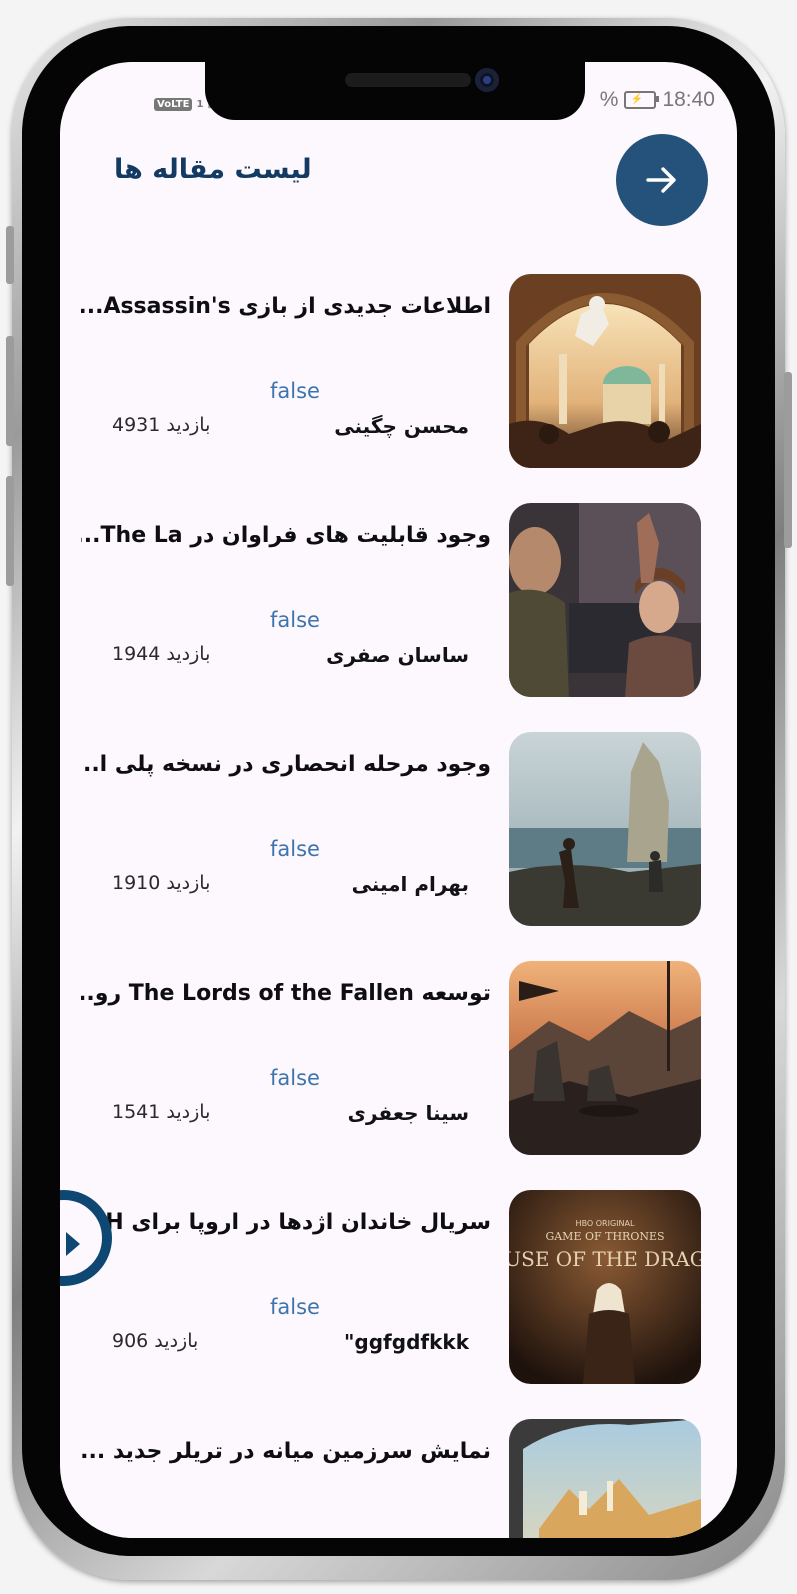  What do you see at coordinates (10, 255) in the screenshot?
I see `side-button-mute` at bounding box center [10, 255].